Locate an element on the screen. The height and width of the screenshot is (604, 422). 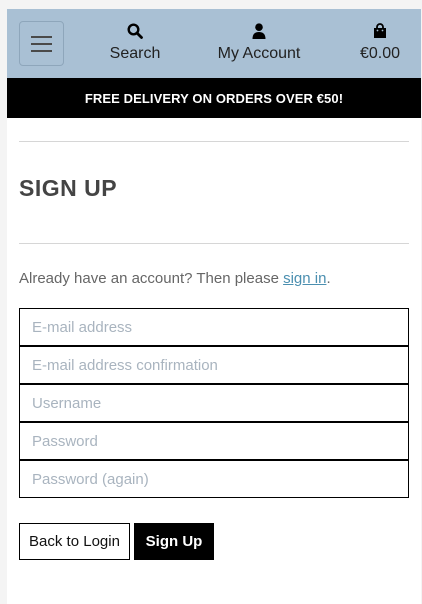
menu-toggle-button is located at coordinates (41, 43).